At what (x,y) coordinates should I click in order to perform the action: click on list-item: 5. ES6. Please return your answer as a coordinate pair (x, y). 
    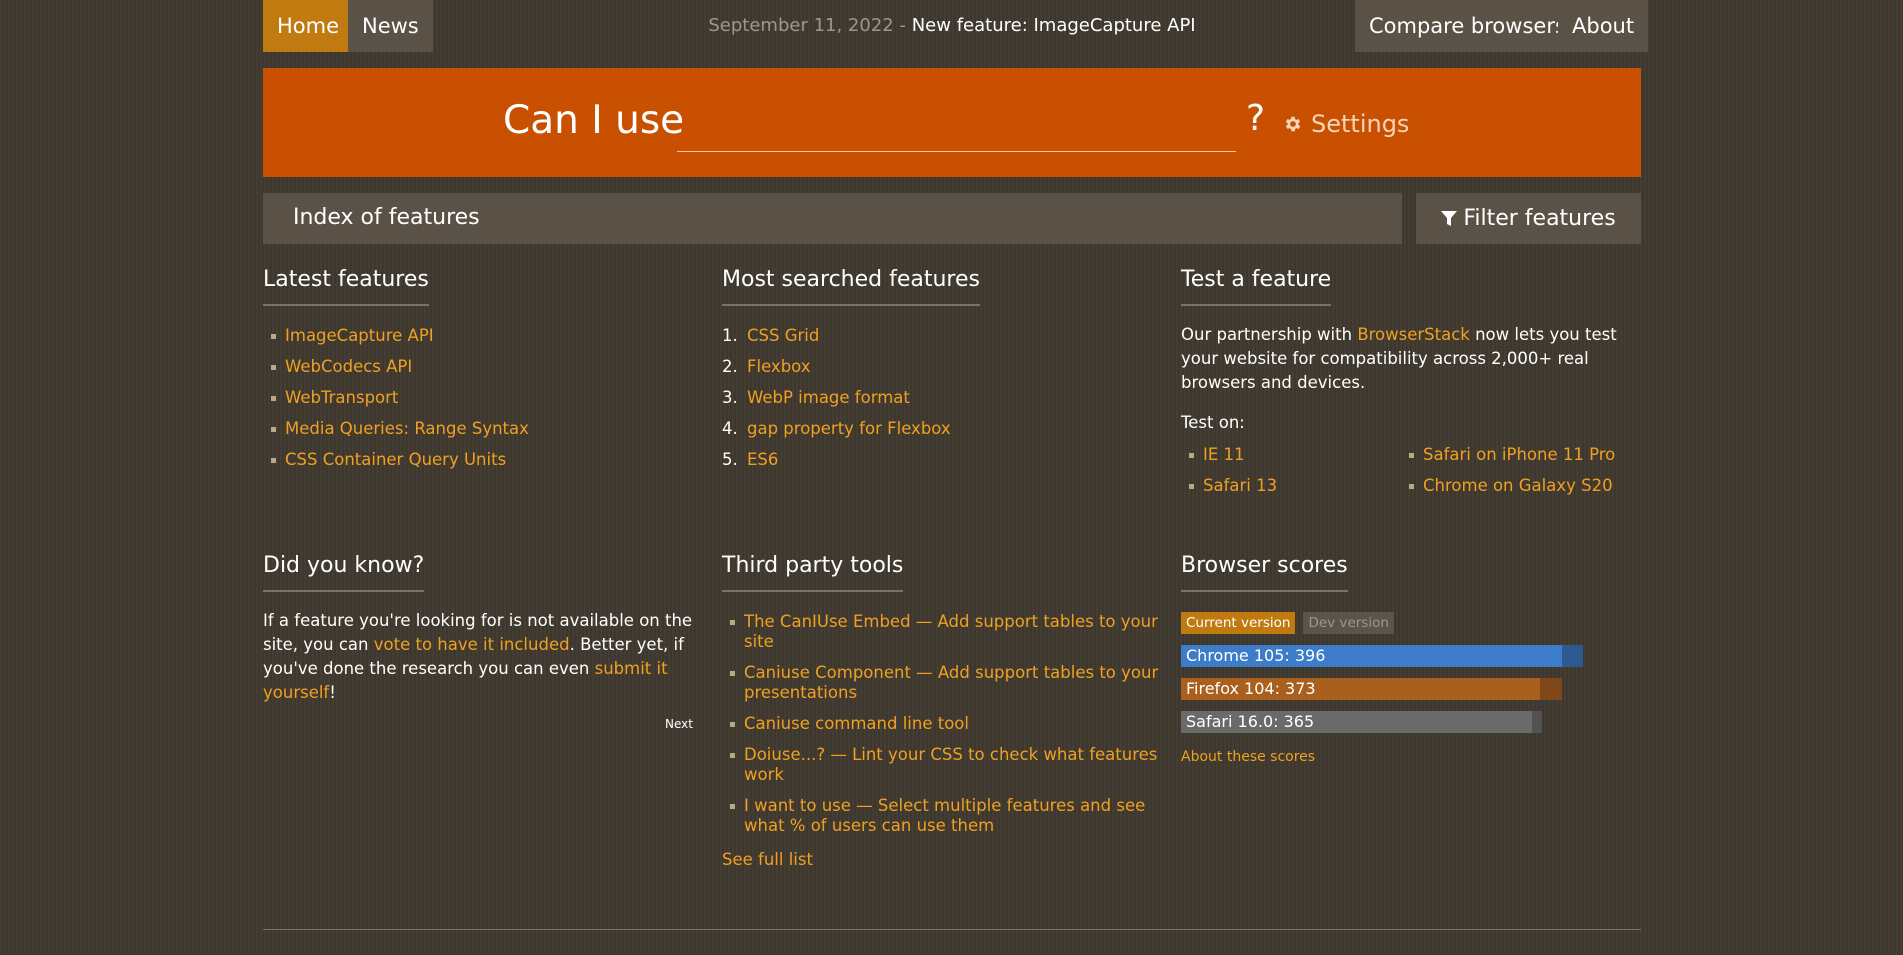
    Looking at the image, I should click on (942, 460).